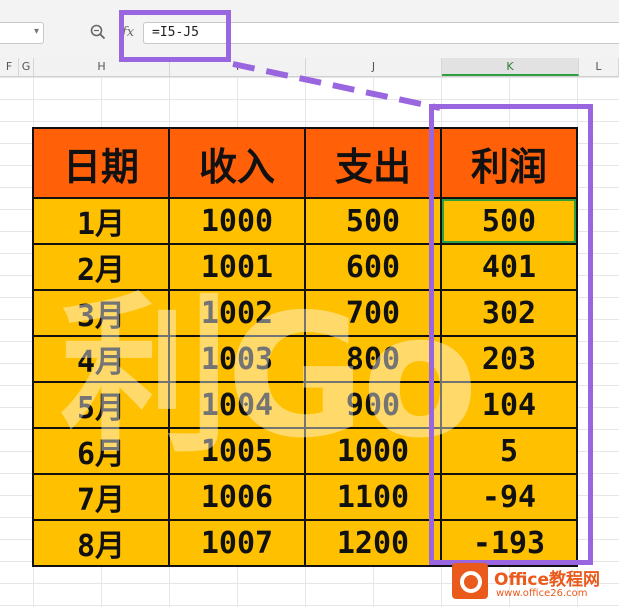  What do you see at coordinates (510, 67) in the screenshot?
I see `column-header-k: K` at bounding box center [510, 67].